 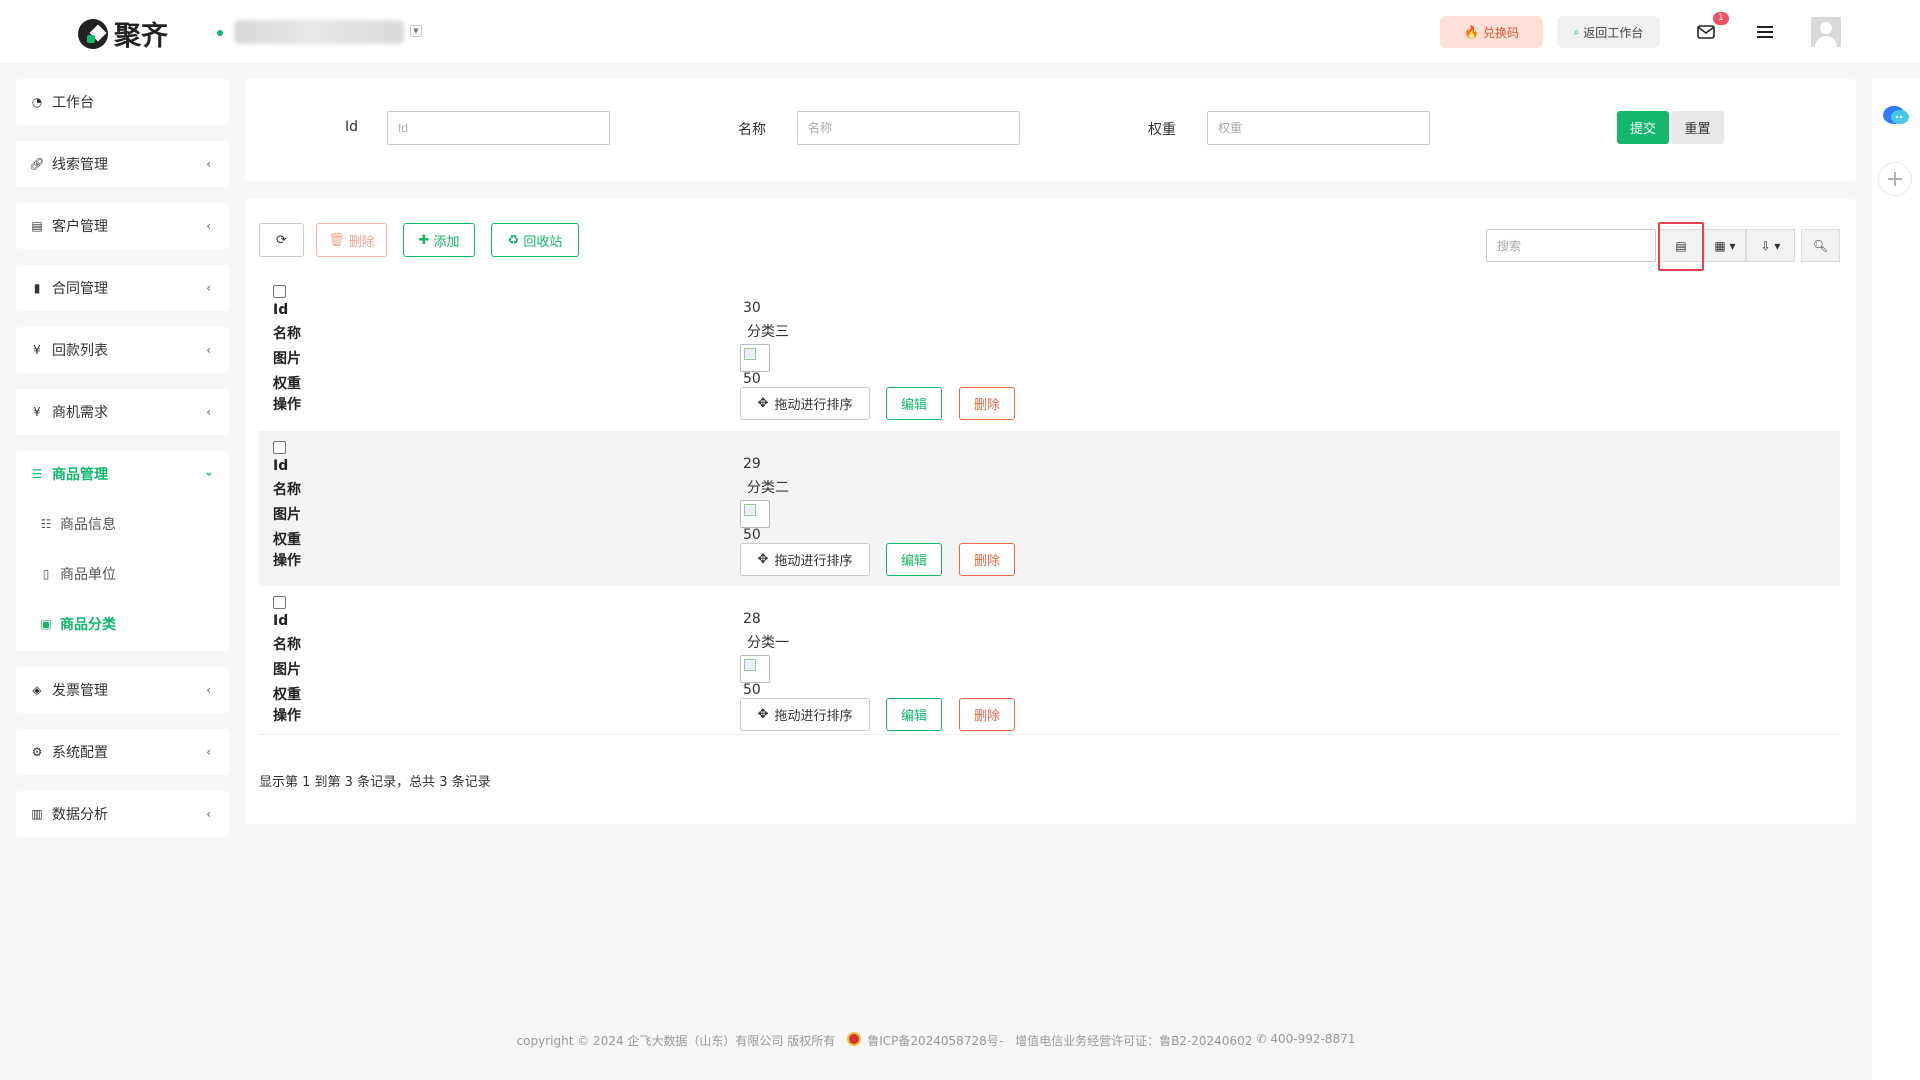 I want to click on sidebar-item-label: 合同管理, so click(x=80, y=289).